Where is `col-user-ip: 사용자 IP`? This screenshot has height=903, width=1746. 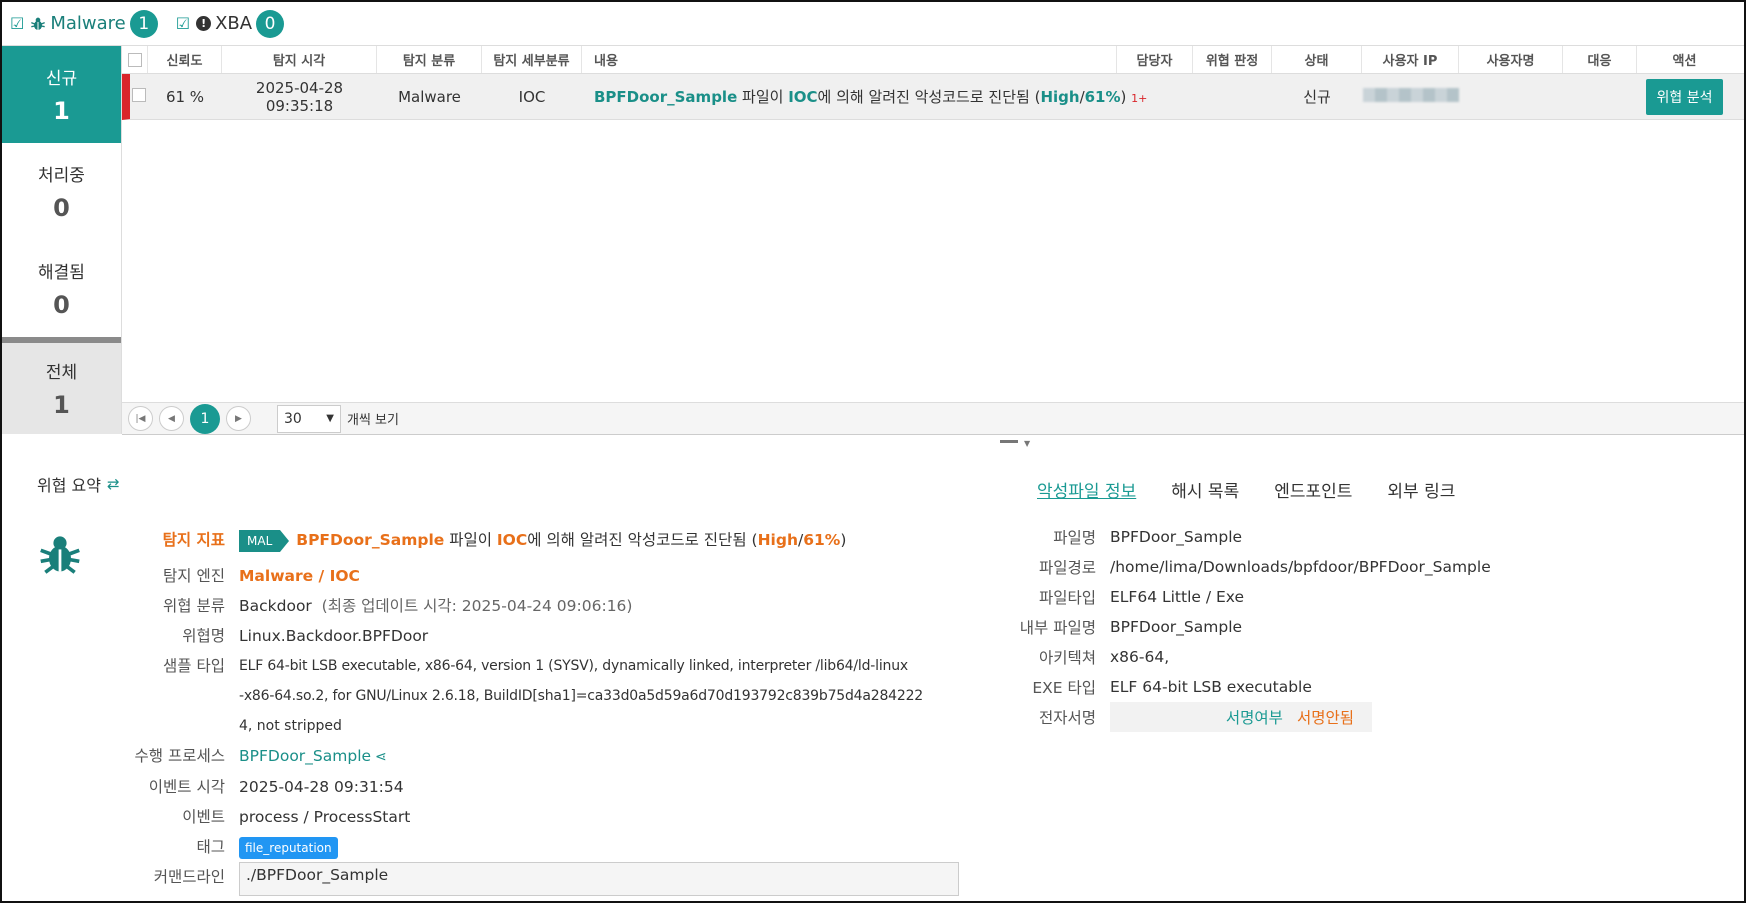
col-user-ip: 사용자 IP is located at coordinates (1410, 59).